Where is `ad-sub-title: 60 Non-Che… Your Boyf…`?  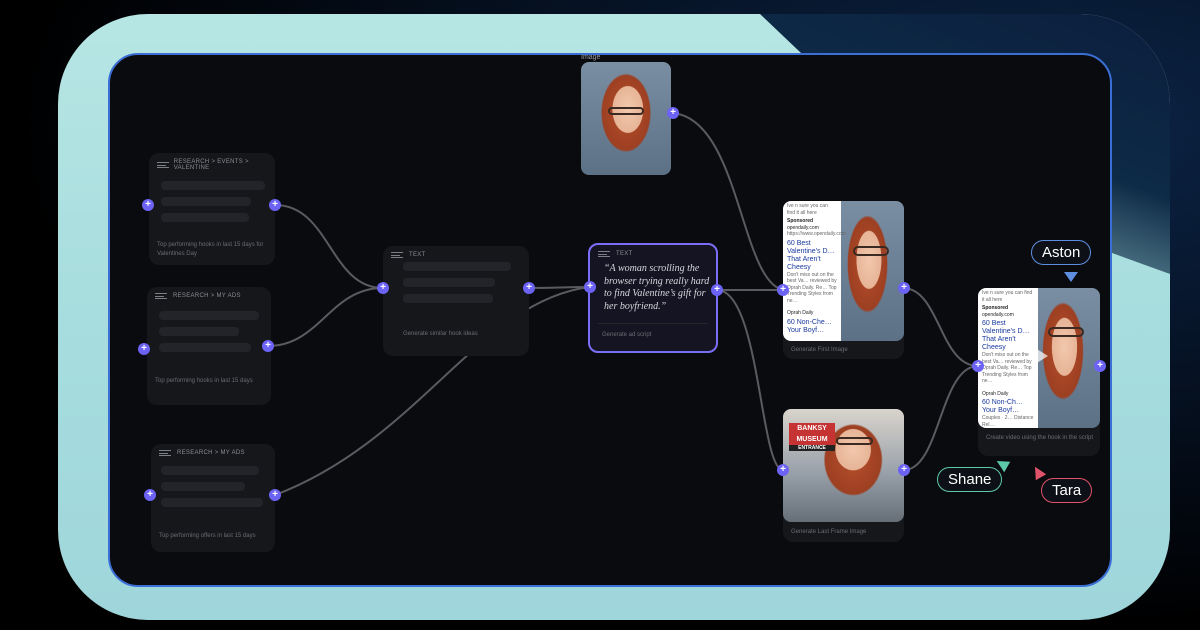 ad-sub-title: 60 Non-Che… Your Boyf… is located at coordinates (809, 326).